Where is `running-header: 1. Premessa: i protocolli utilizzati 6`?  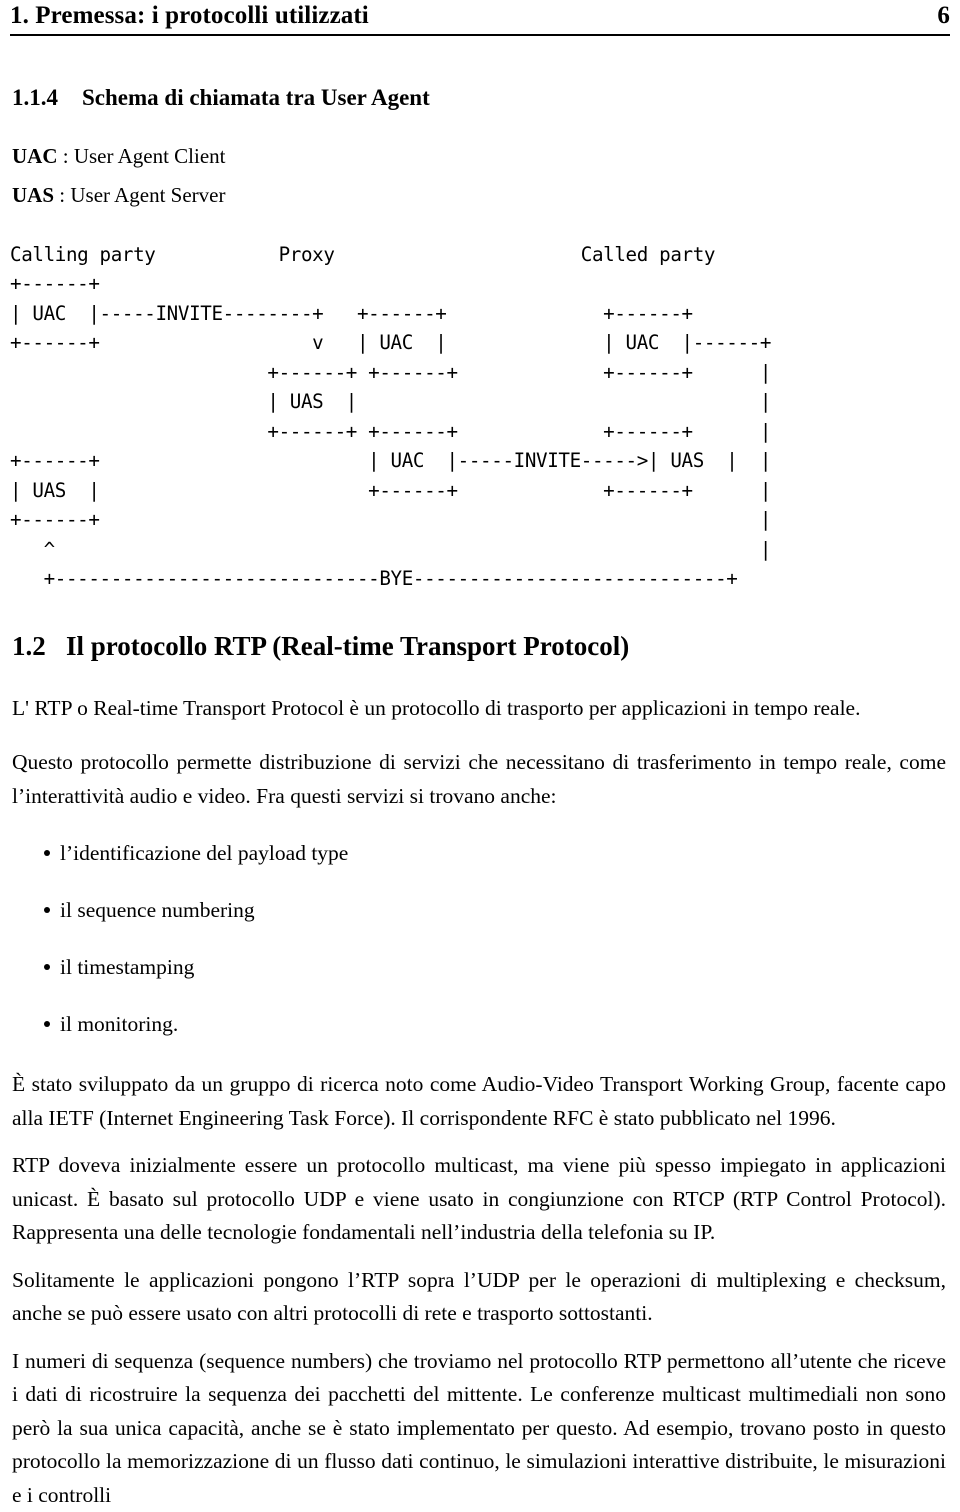 running-header: 1. Premessa: i protocolli utilizzati 6 is located at coordinates (480, 15).